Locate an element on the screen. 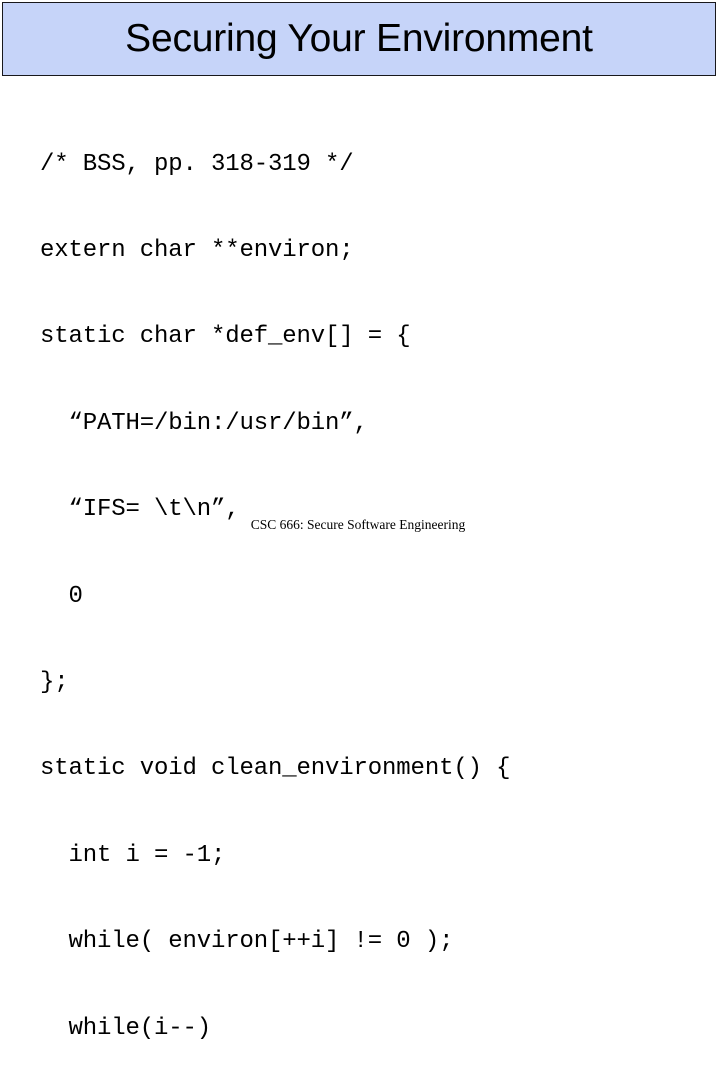 This screenshot has width=720, height=1080. code-line: while(i--) is located at coordinates (126, 1028).